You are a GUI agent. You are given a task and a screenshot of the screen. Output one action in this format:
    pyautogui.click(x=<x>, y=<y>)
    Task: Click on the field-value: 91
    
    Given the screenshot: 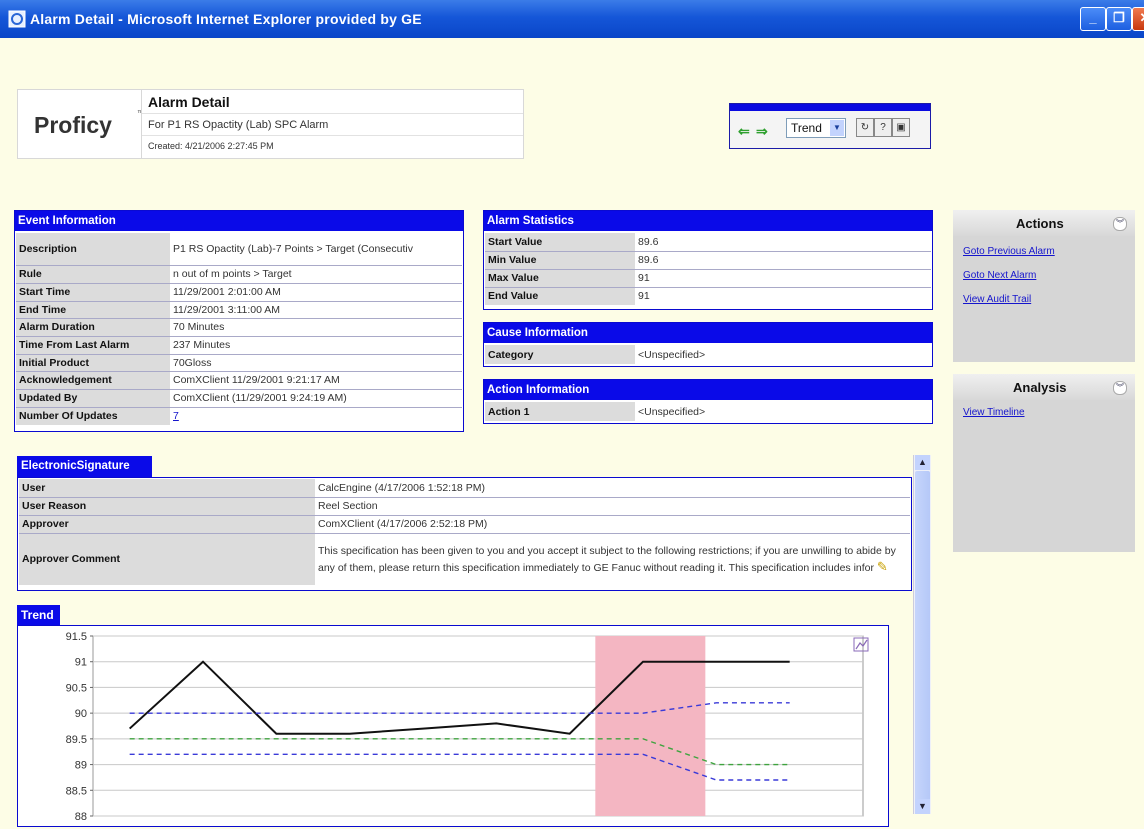 What is the action you would take?
    pyautogui.click(x=644, y=296)
    